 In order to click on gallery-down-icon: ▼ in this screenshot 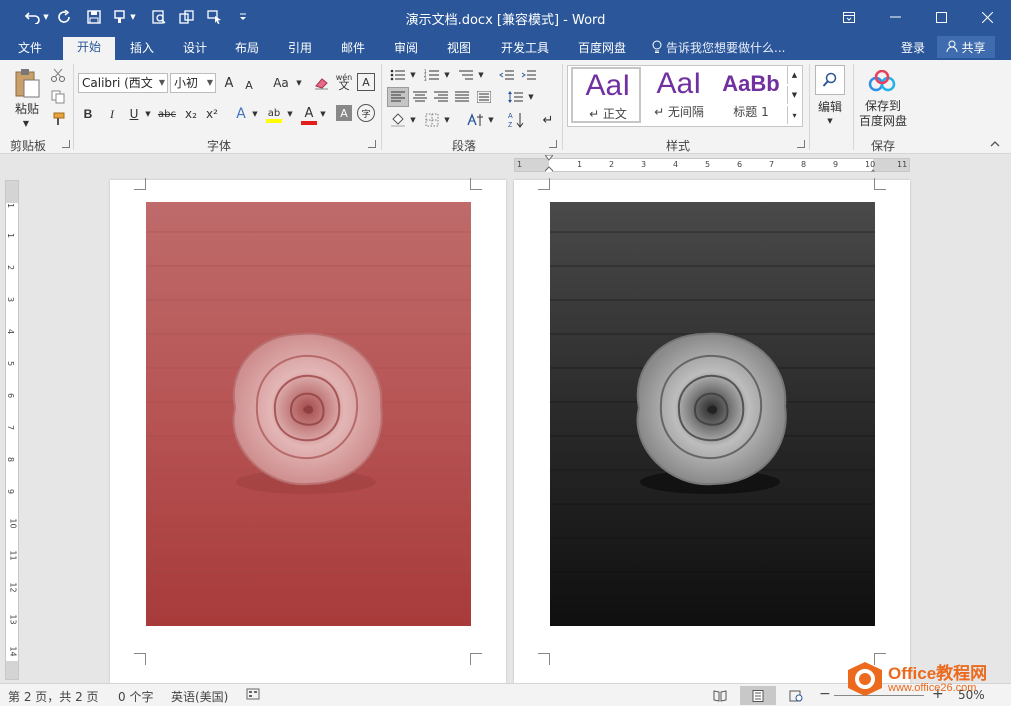, I will do `click(794, 95)`.